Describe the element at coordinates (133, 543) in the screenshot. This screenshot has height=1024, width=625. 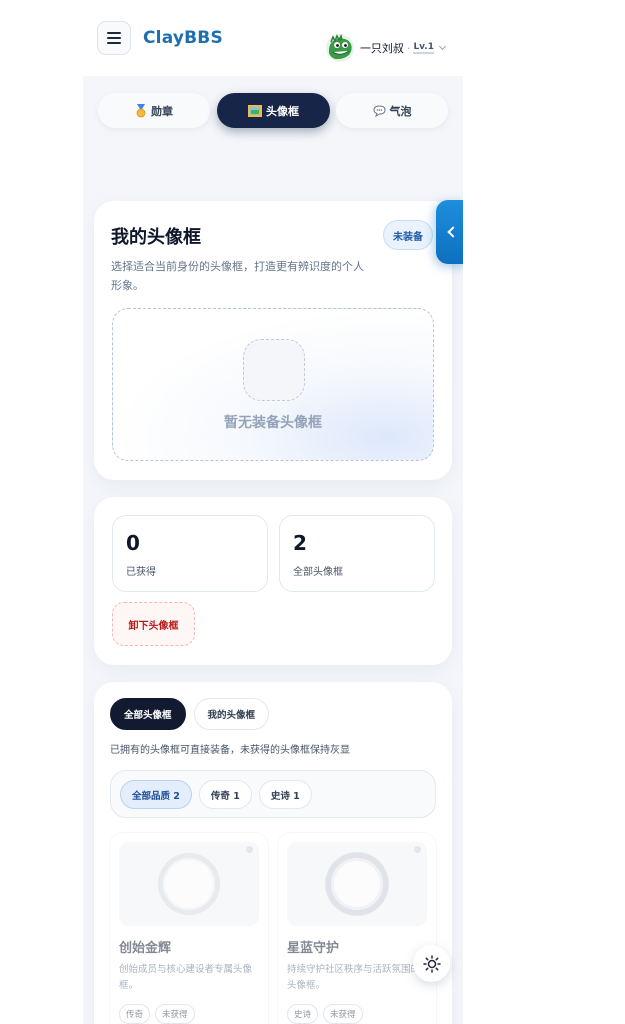
I see `owned-count: 0` at that location.